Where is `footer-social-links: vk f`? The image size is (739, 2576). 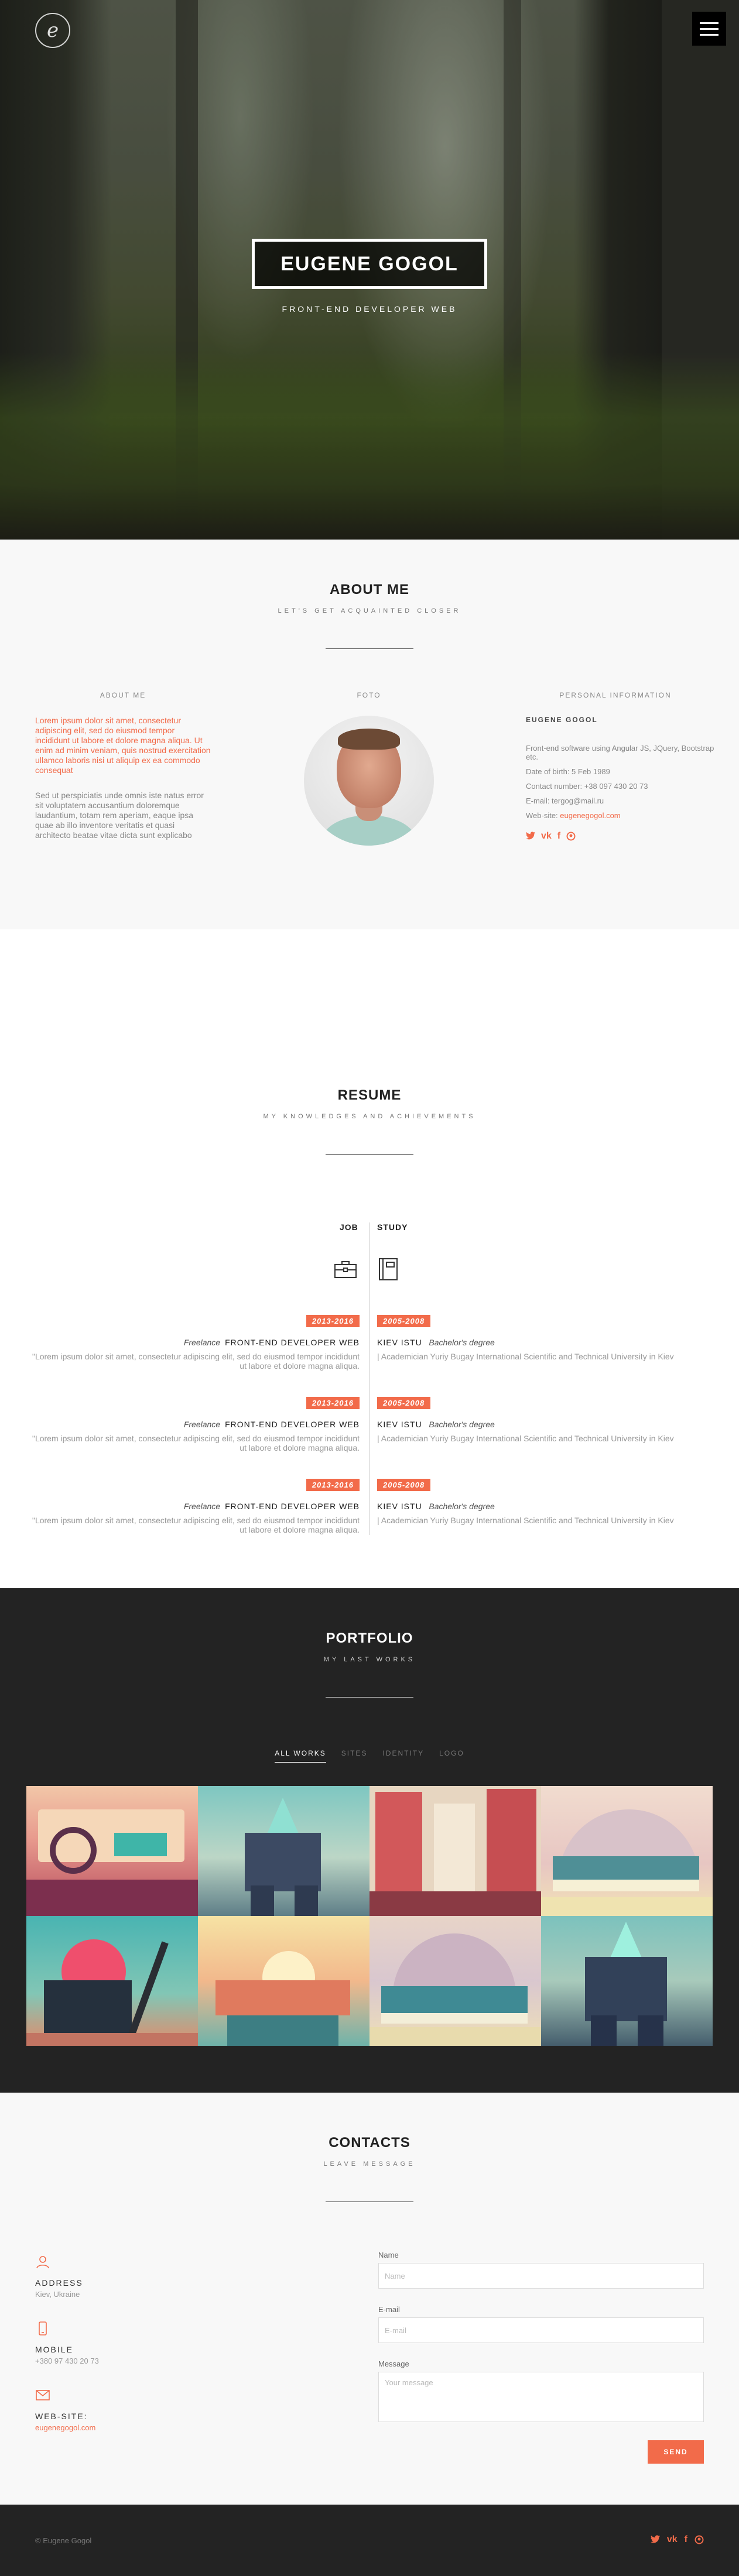 footer-social-links: vk f is located at coordinates (677, 2541).